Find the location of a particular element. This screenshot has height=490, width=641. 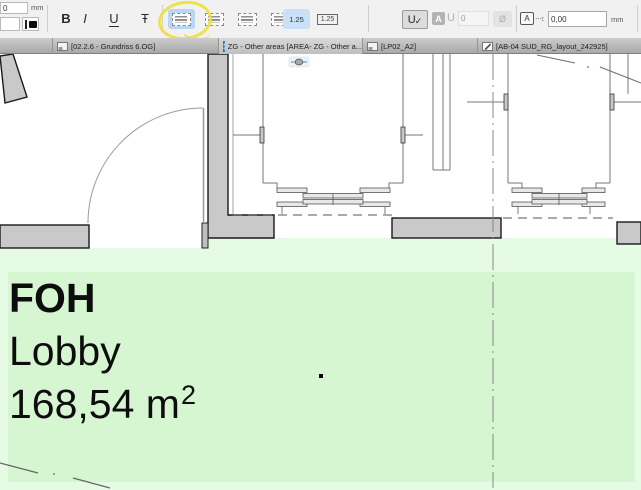

bold-button: B is located at coordinates (66, 19).